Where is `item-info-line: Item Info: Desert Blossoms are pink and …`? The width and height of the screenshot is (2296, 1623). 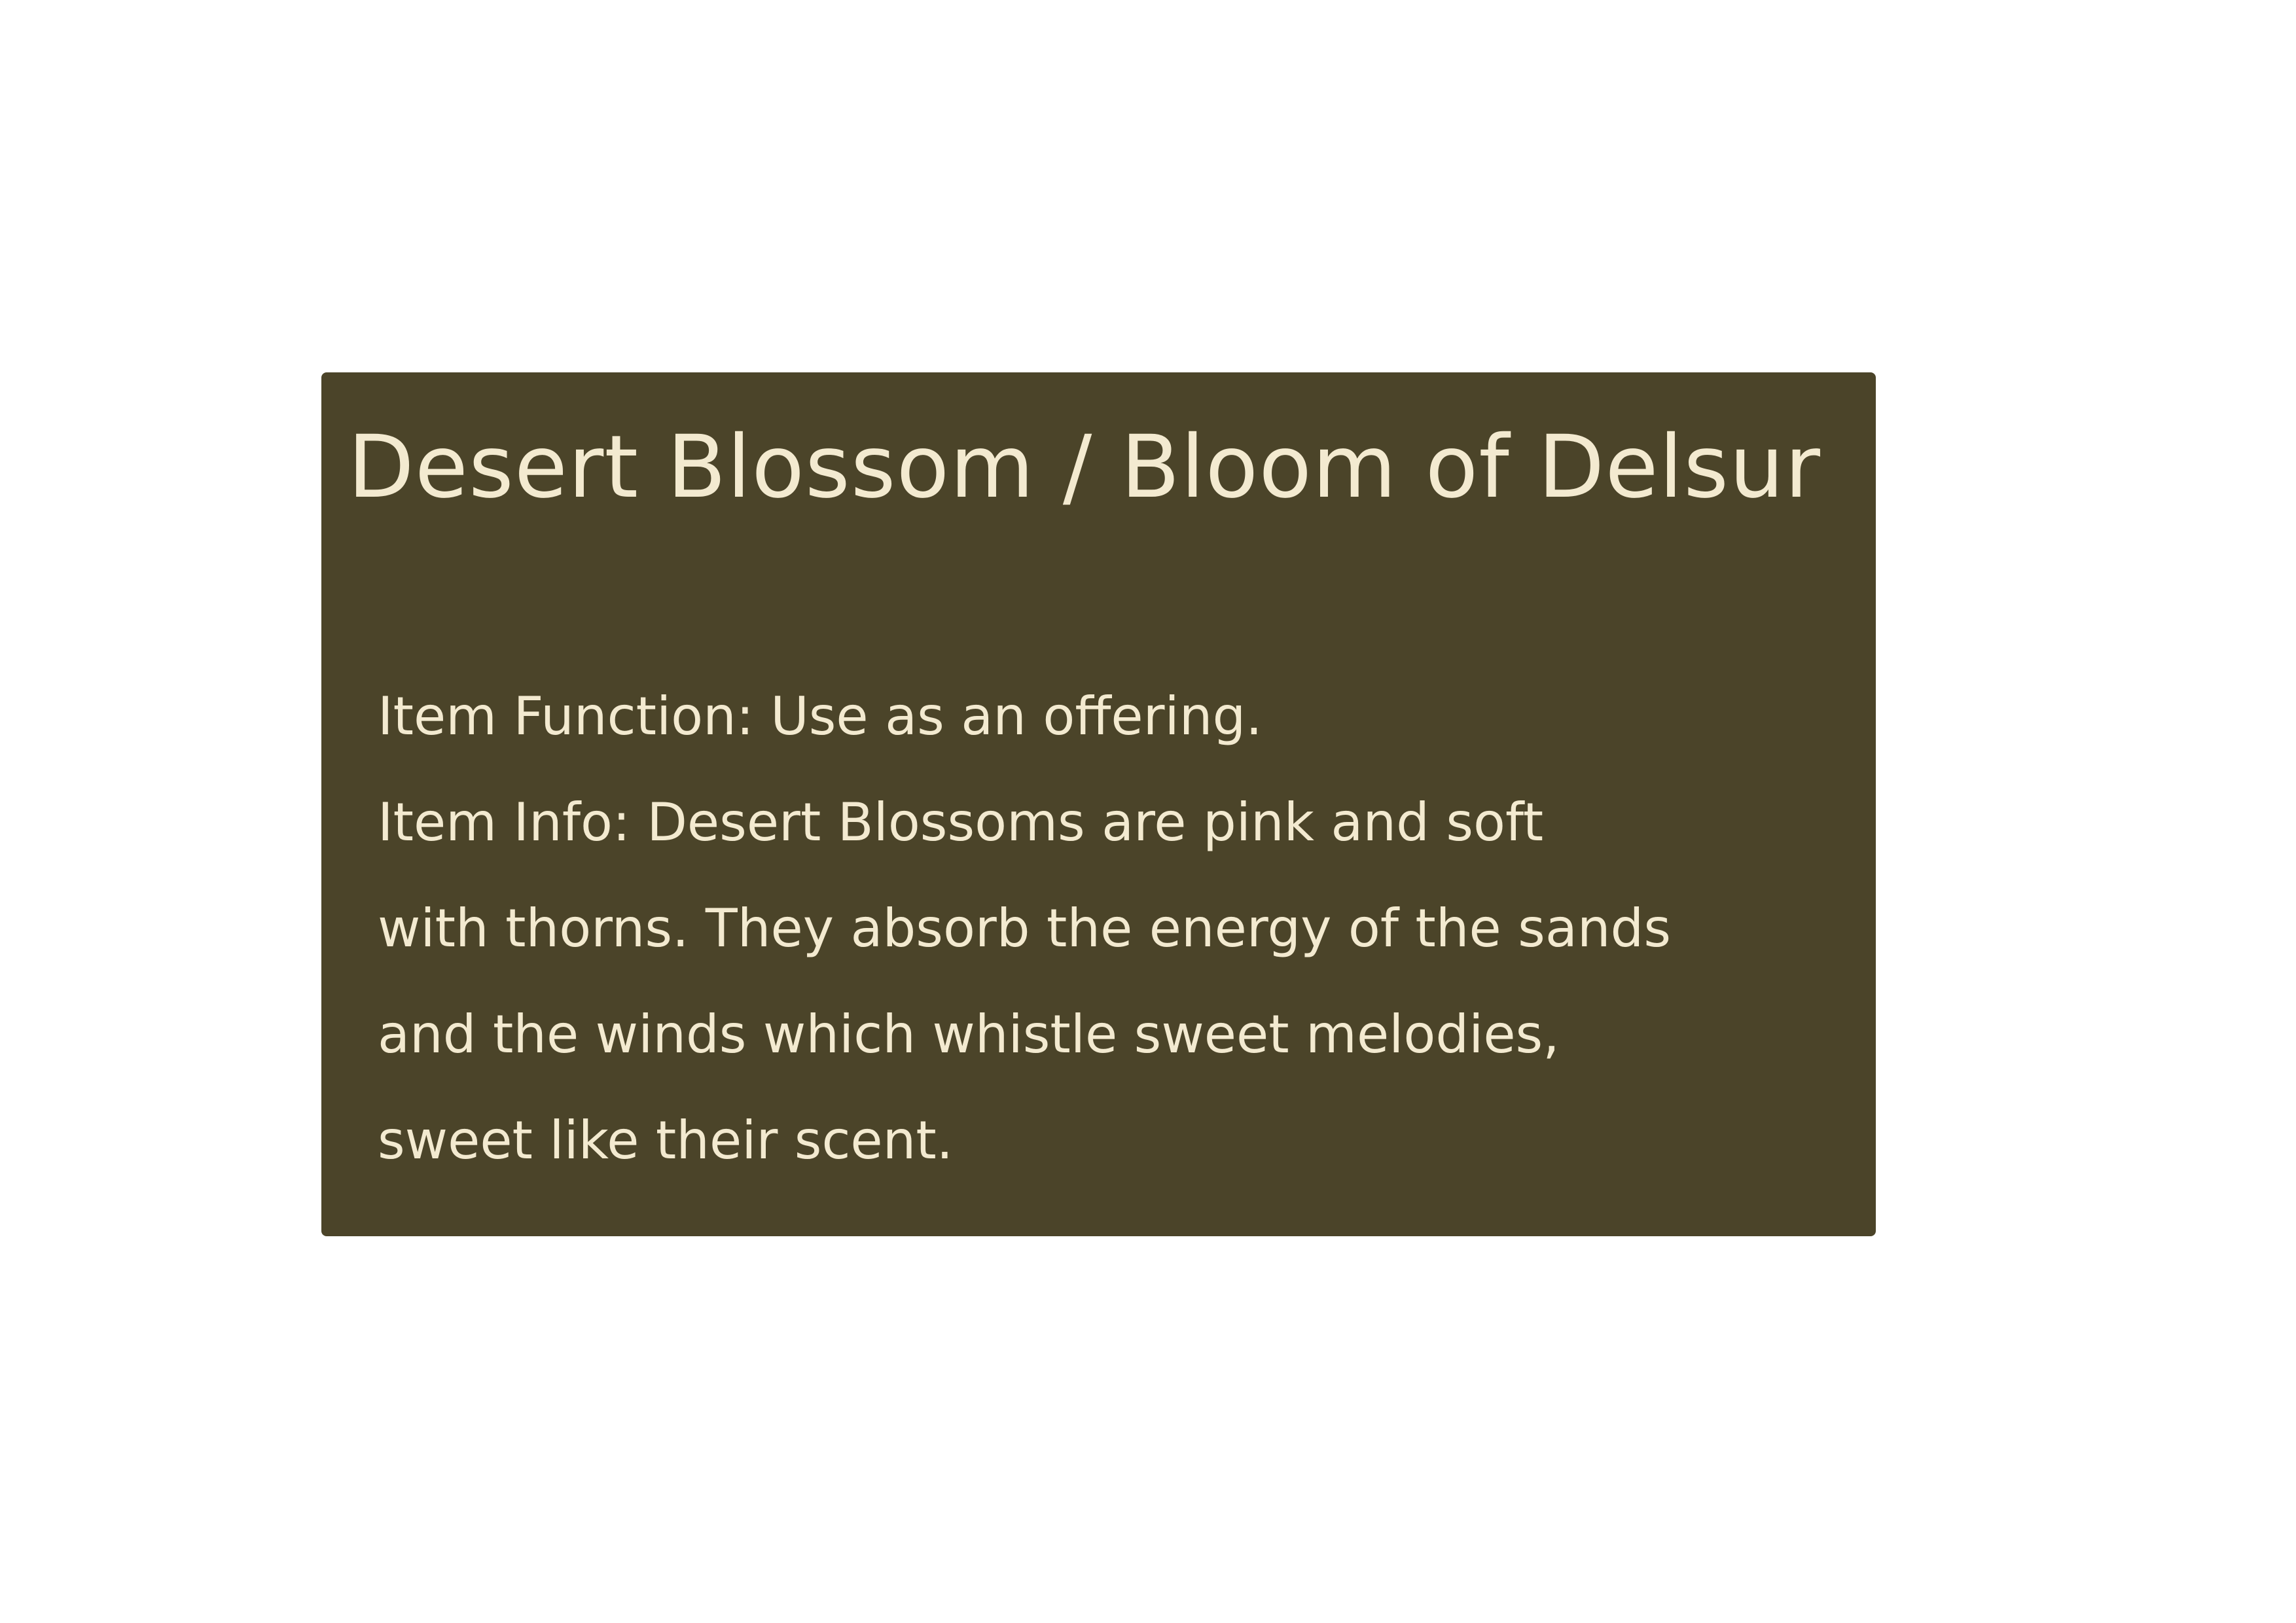
item-info-line: Item Info: Desert Blossoms are pink and … is located at coordinates (961, 822).